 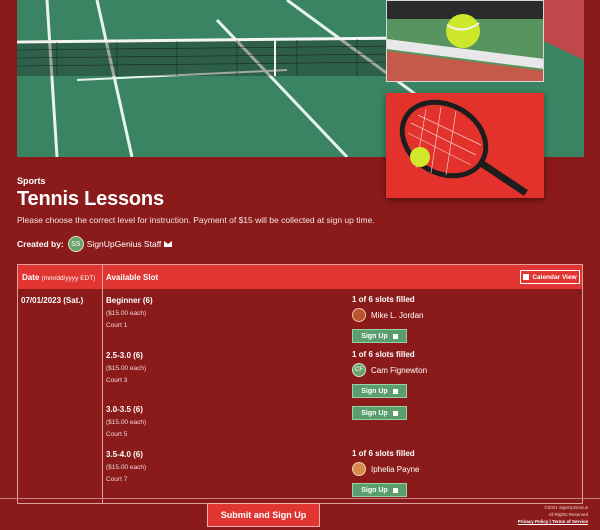 What do you see at coordinates (40, 244) in the screenshot?
I see `created-by-label: Created by:` at bounding box center [40, 244].